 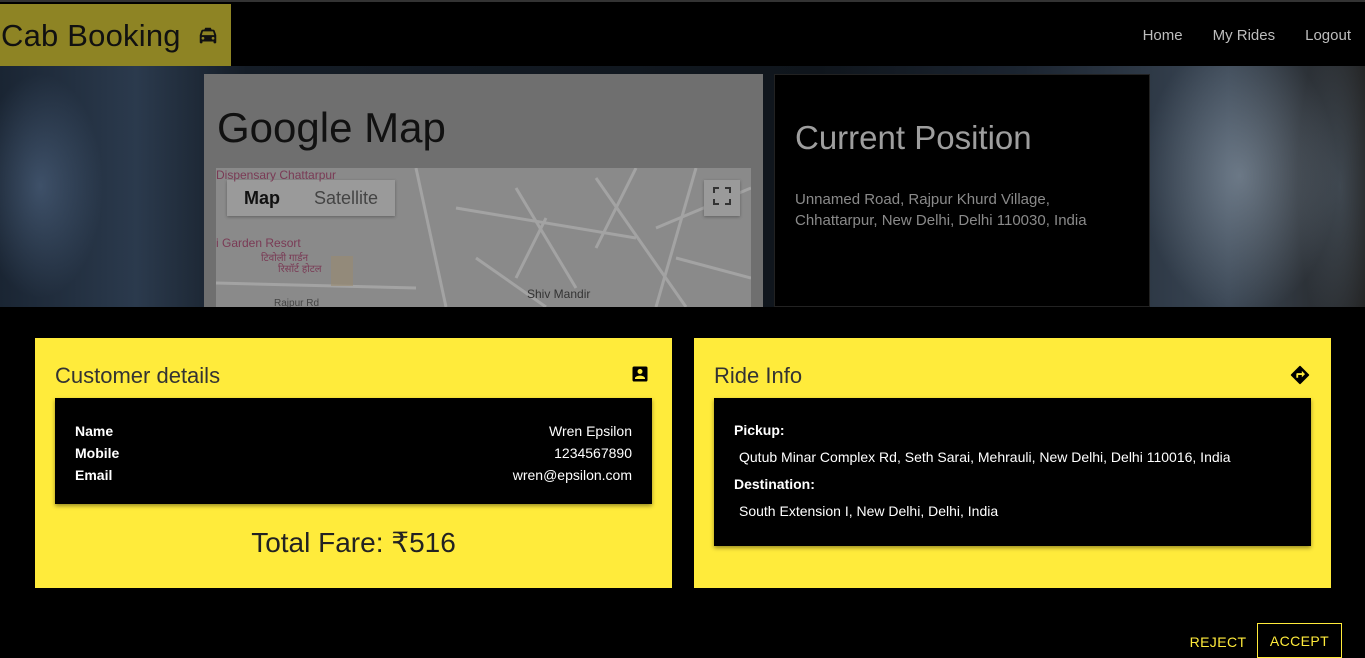 I want to click on current-position-title: Current Position, so click(x=913, y=137).